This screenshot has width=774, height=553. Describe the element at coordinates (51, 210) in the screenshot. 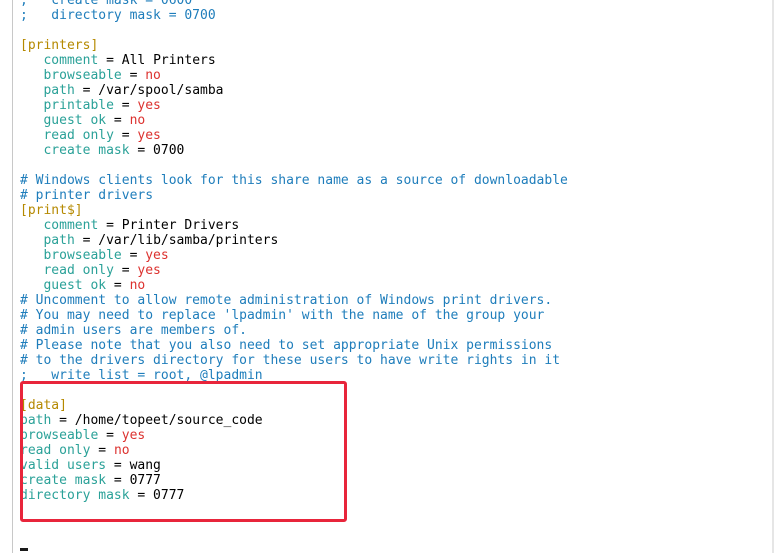

I see `code-token: [print$]` at that location.